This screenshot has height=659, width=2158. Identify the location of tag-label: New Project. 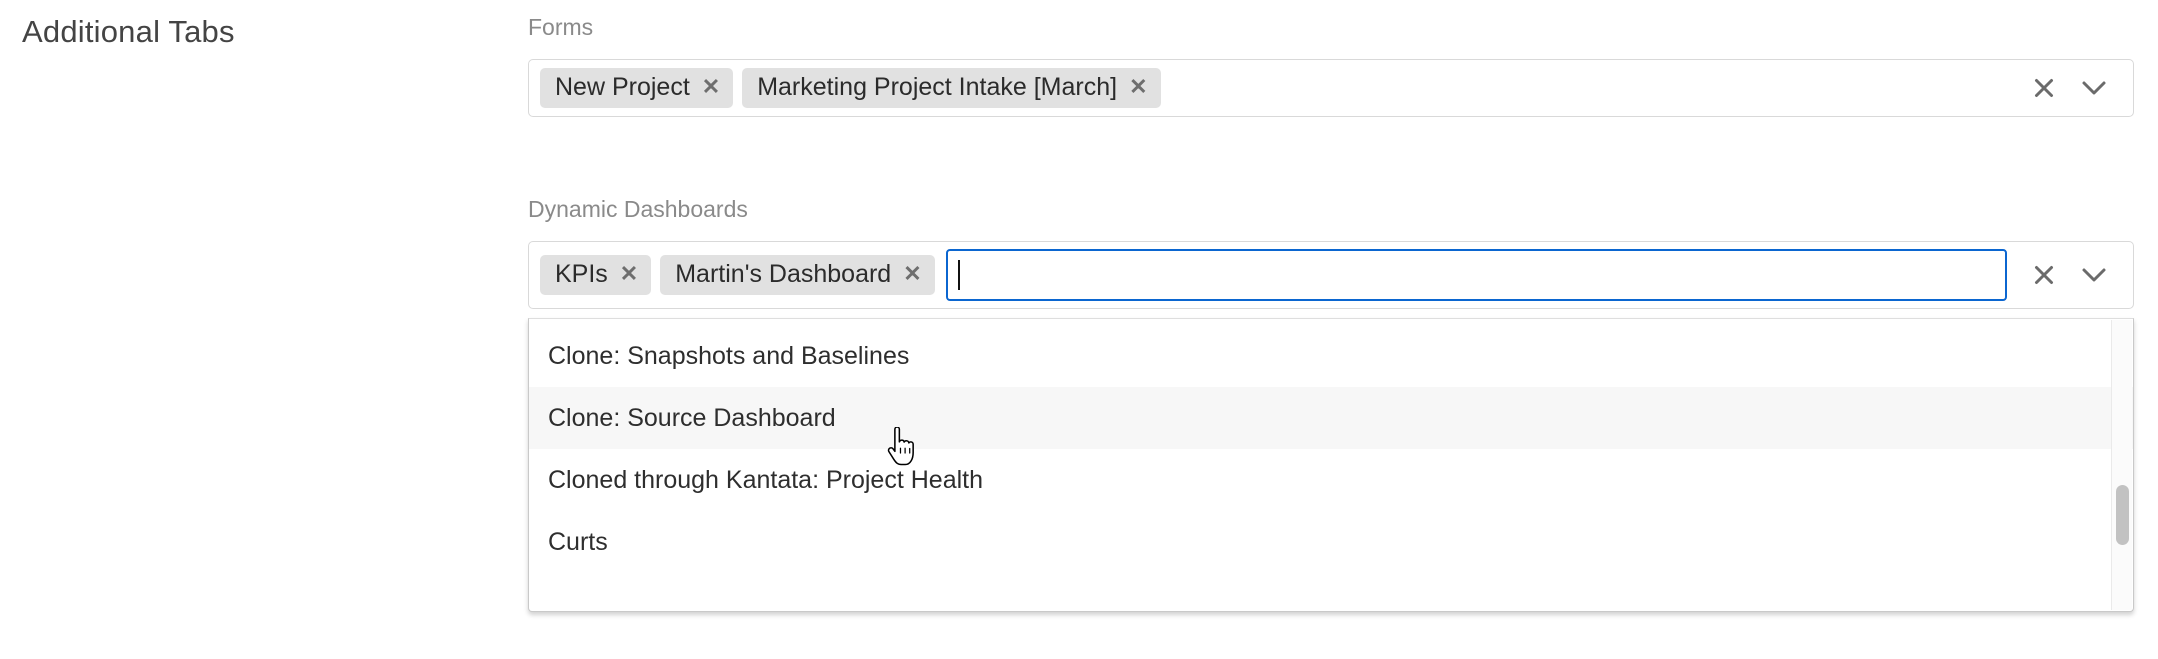
(622, 86).